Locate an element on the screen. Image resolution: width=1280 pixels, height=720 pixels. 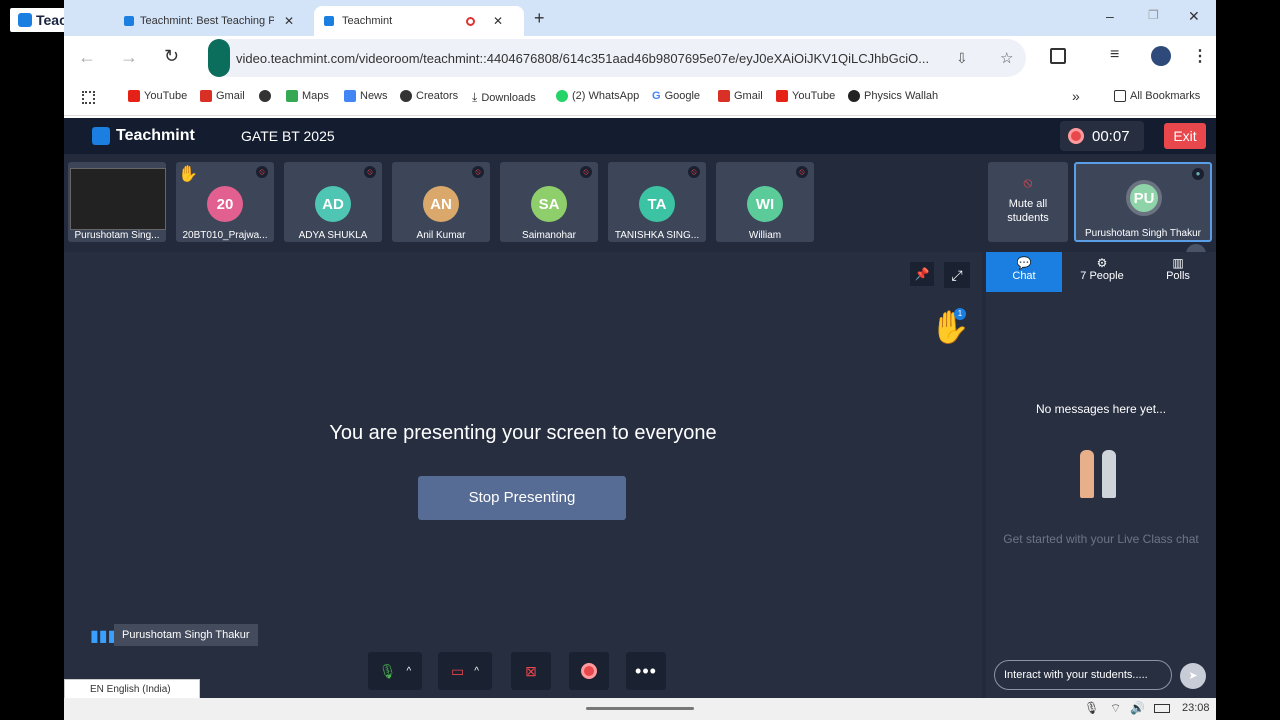
polls-icon: ▥ is located at coordinates (1178, 263).